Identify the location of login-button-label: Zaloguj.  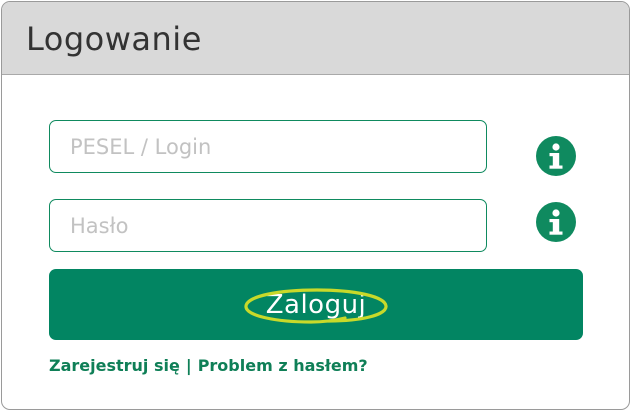
(316, 304).